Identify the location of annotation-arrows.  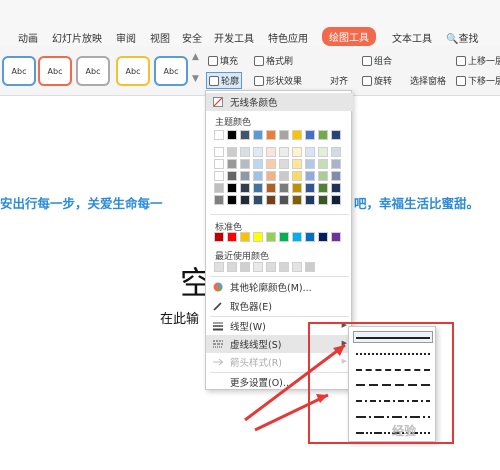
(295, 387).